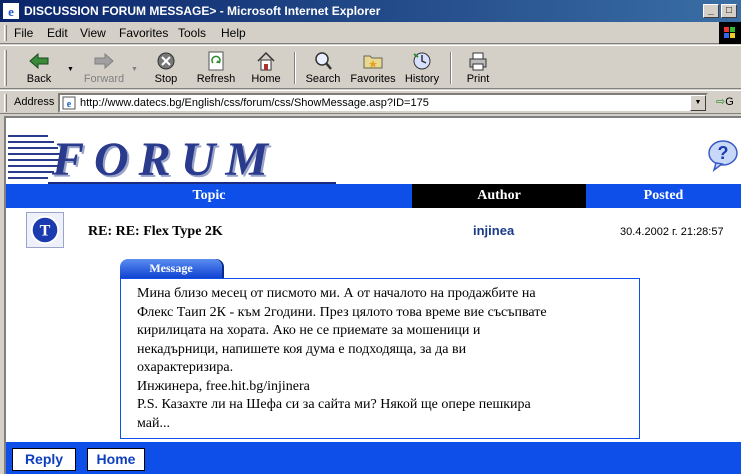  I want to click on page-icon: e, so click(69, 103).